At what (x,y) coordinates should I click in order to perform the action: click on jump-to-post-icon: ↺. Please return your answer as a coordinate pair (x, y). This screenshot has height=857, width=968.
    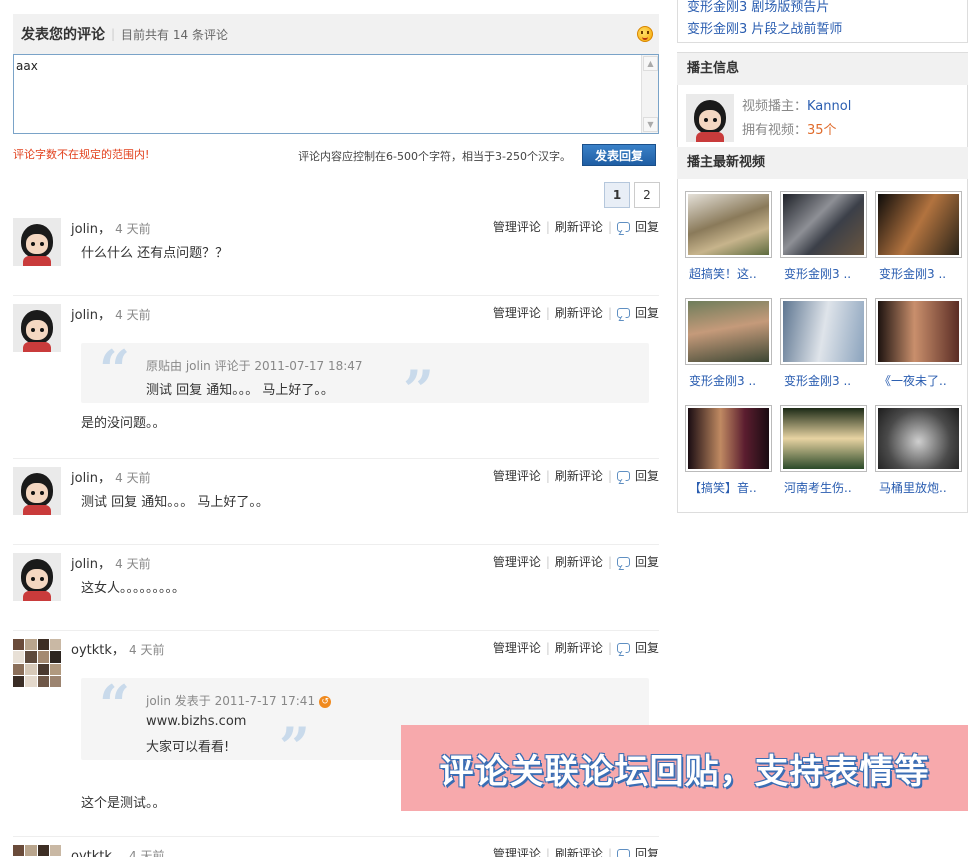
    Looking at the image, I should click on (325, 702).